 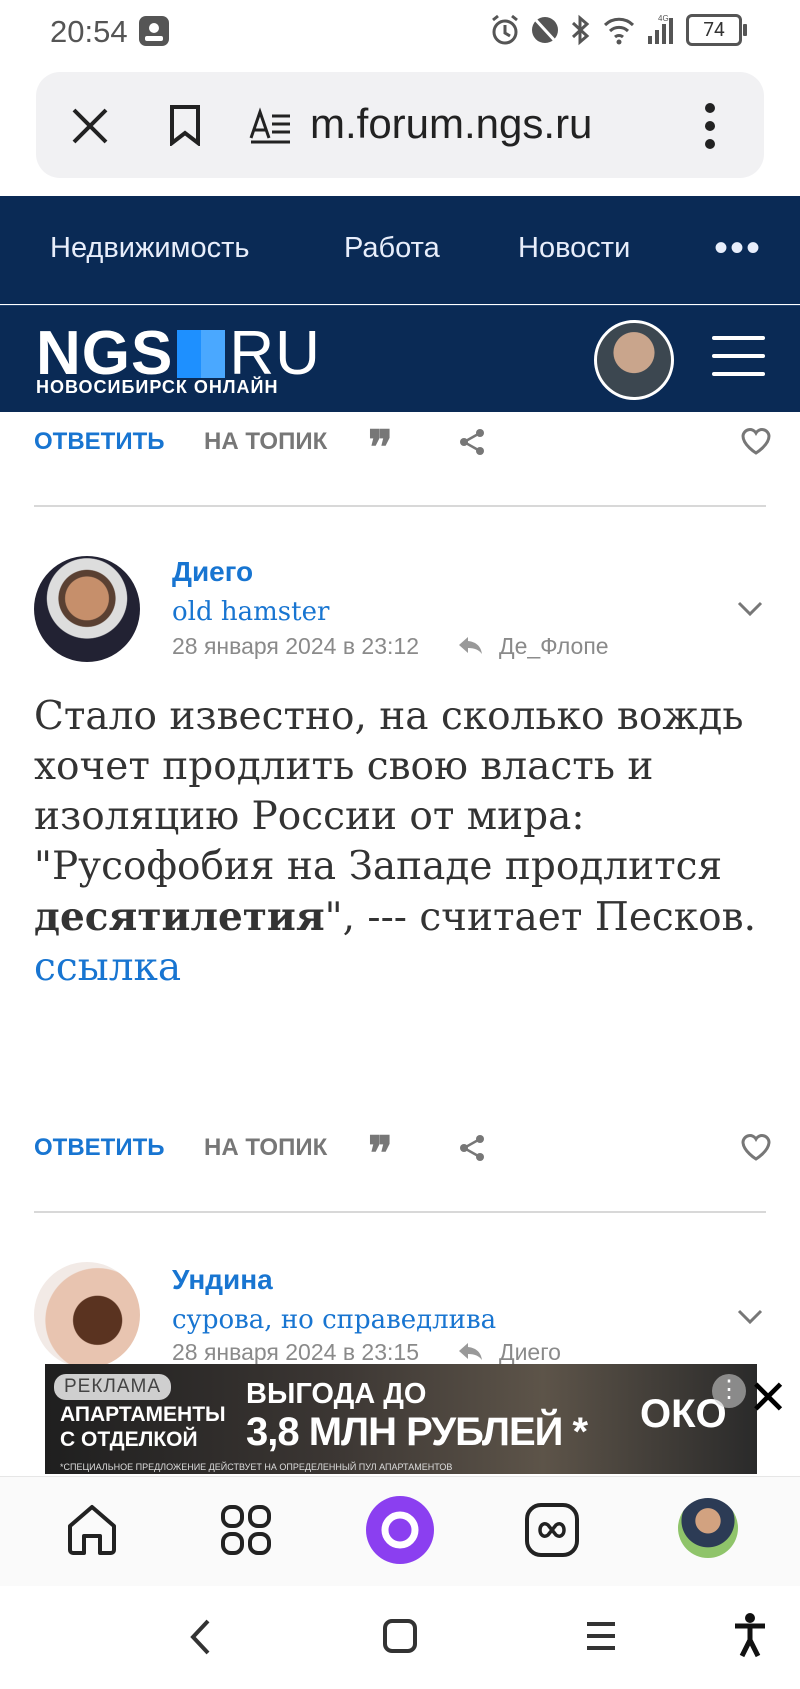 What do you see at coordinates (113, 1387) in the screenshot?
I see `ad-label: РЕКЛАМА` at bounding box center [113, 1387].